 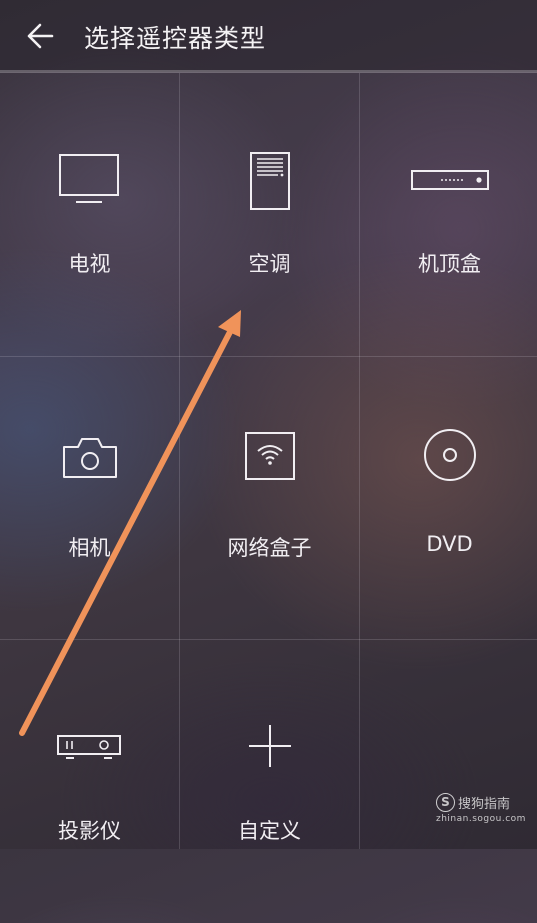 What do you see at coordinates (484, 804) in the screenshot?
I see `watermark-name: 搜狗指南` at bounding box center [484, 804].